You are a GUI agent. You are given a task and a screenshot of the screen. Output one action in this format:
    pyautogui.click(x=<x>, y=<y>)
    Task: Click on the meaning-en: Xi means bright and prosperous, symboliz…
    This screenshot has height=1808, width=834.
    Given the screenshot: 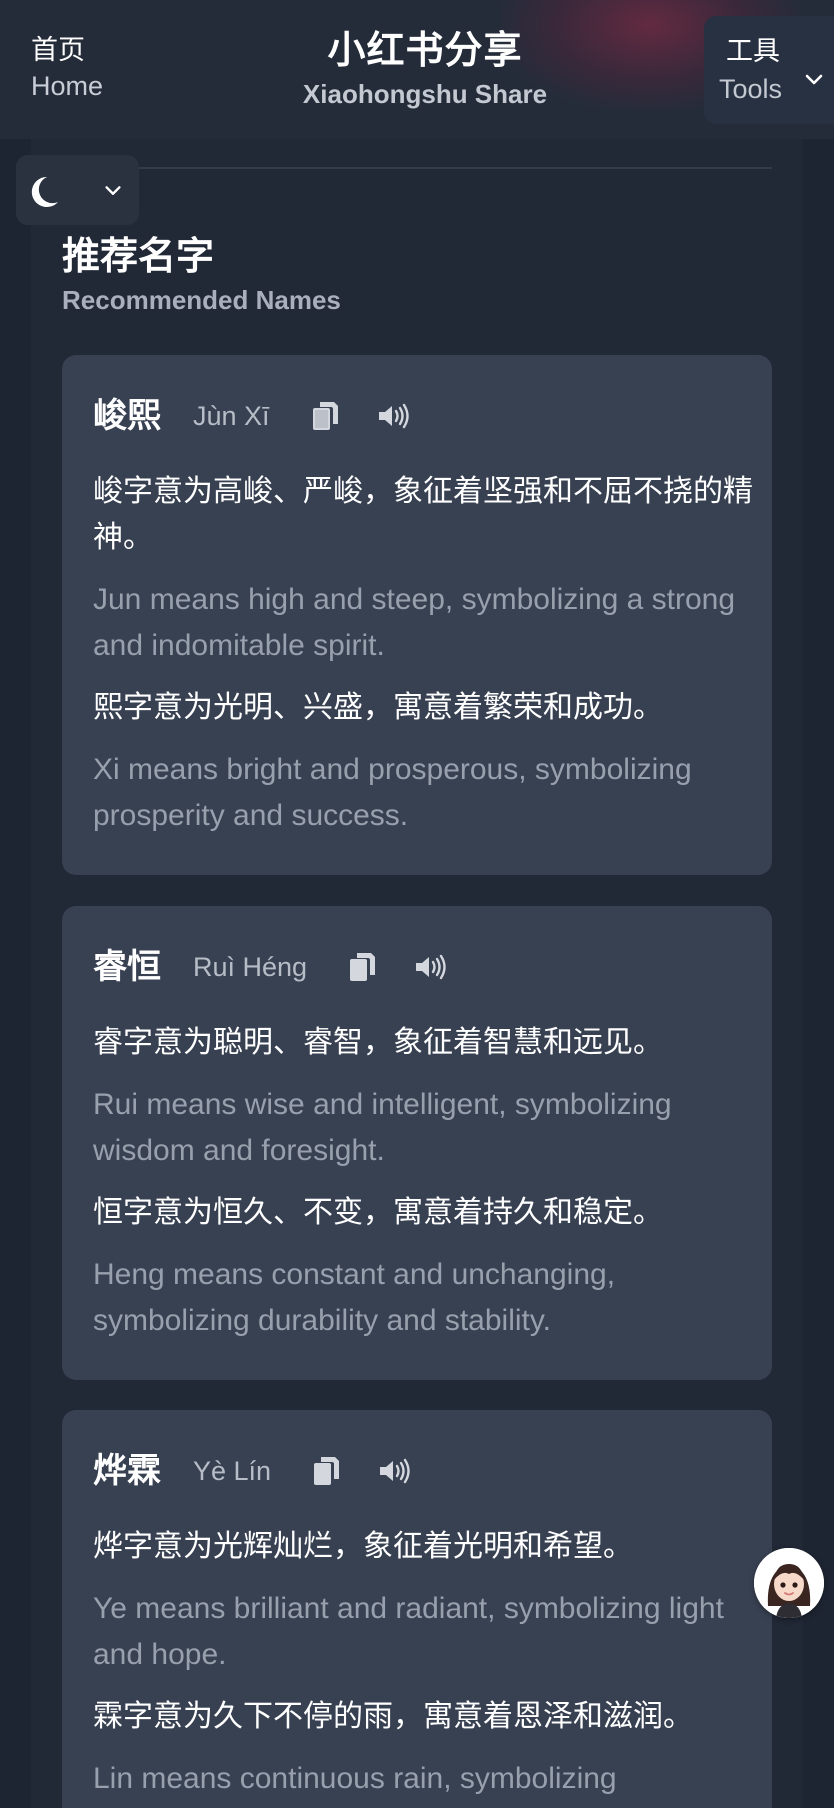 What is the action you would take?
    pyautogui.click(x=392, y=792)
    